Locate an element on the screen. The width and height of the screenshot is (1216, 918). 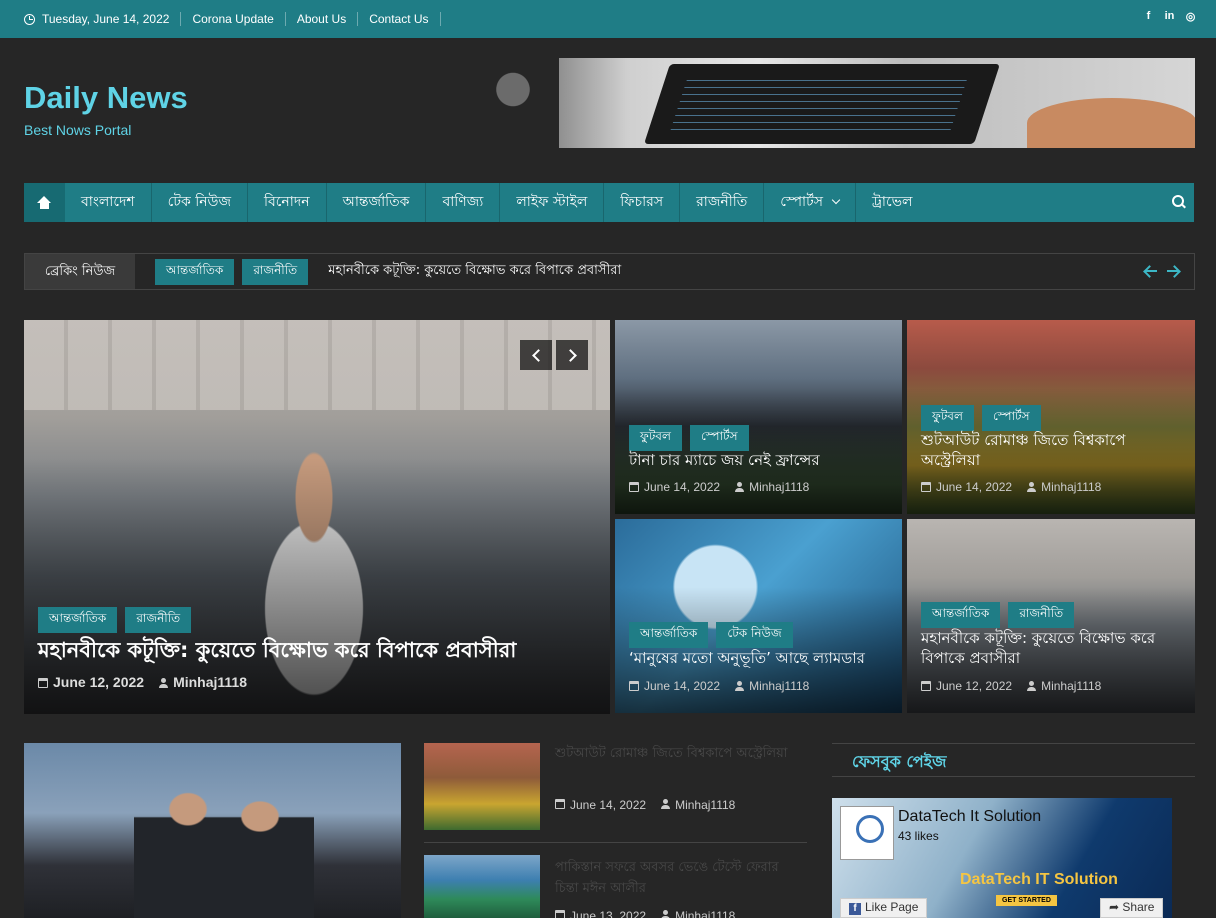
arrow-left-icon is located at coordinates (1151, 271).